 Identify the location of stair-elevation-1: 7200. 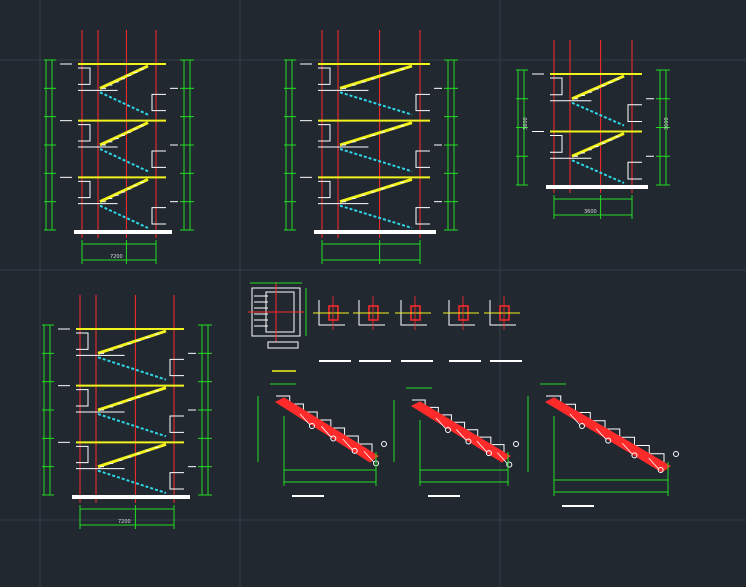
(119, 147).